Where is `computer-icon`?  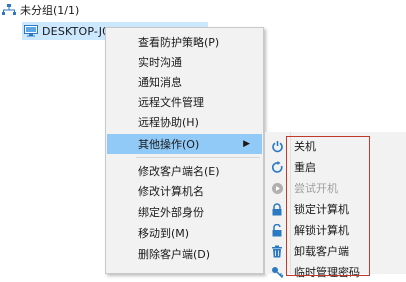 computer-icon is located at coordinates (31, 31).